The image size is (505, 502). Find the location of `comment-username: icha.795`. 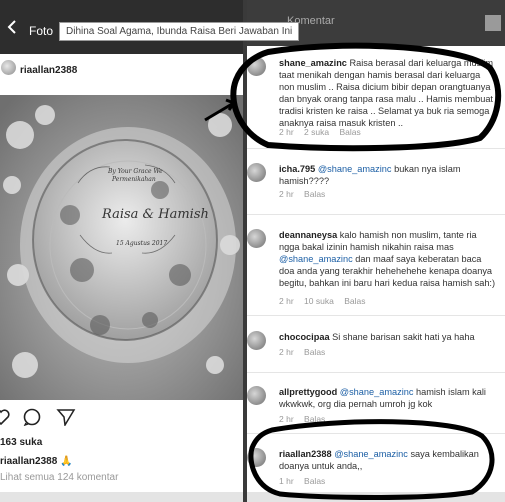

comment-username: icha.795 is located at coordinates (297, 169).